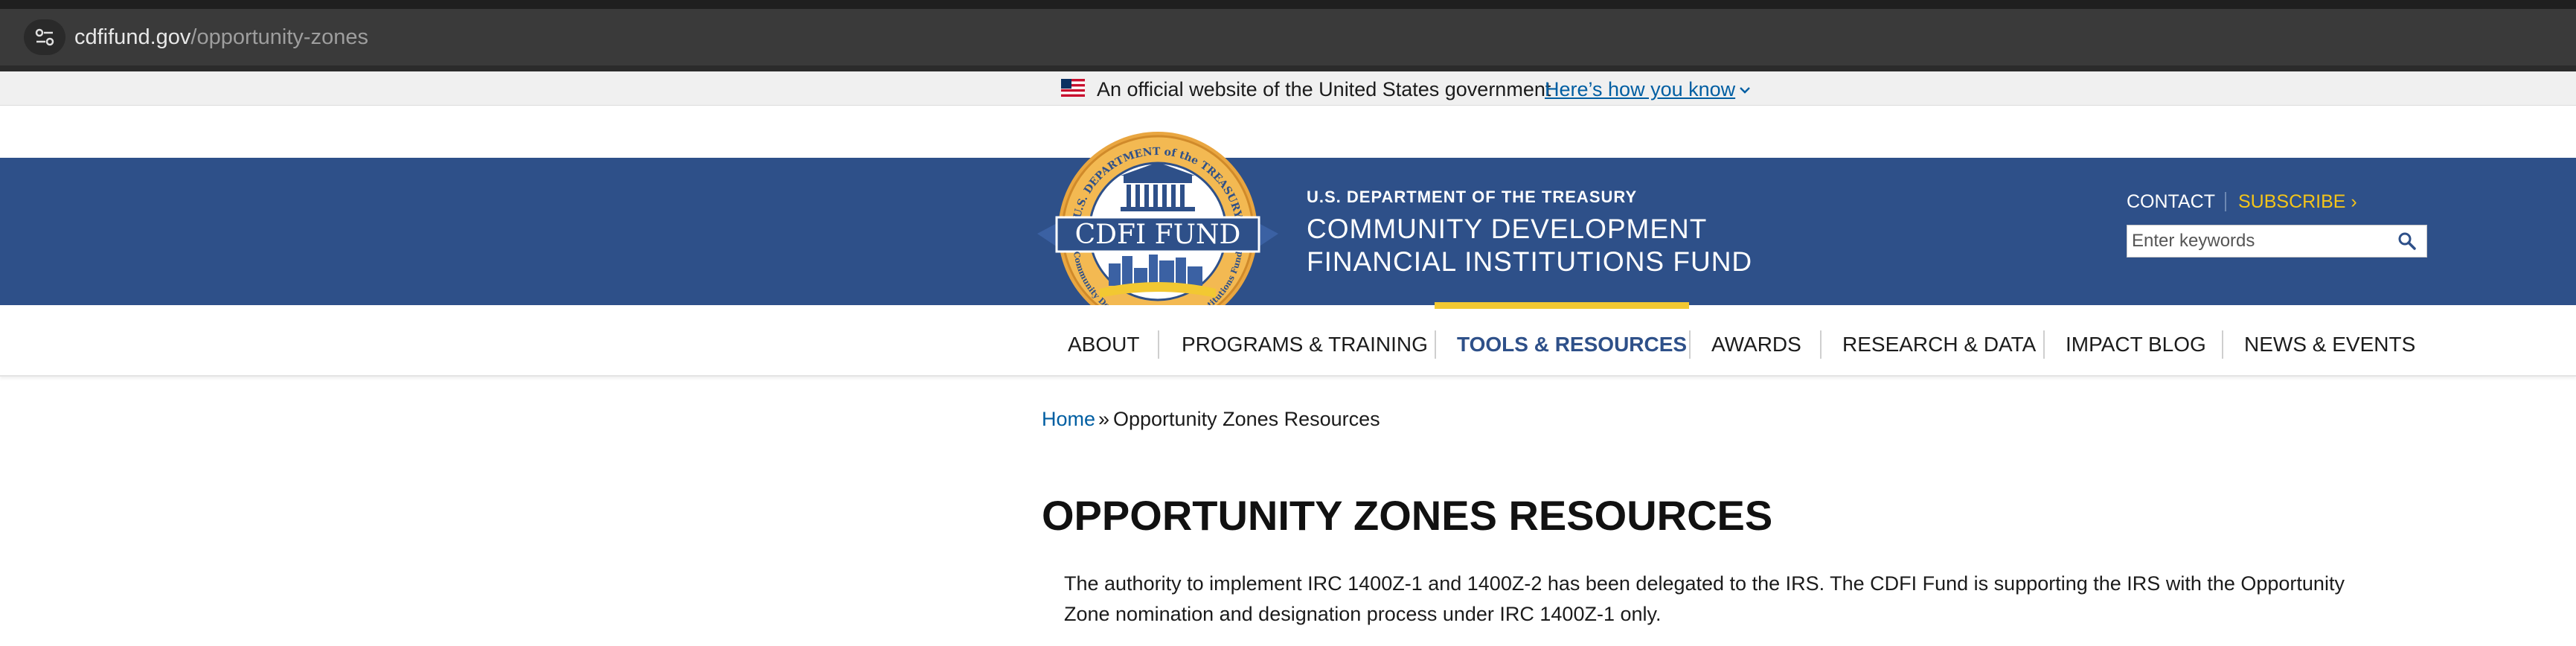  I want to click on url-text: cdfifund.gov/opportunity-zones, so click(221, 38).